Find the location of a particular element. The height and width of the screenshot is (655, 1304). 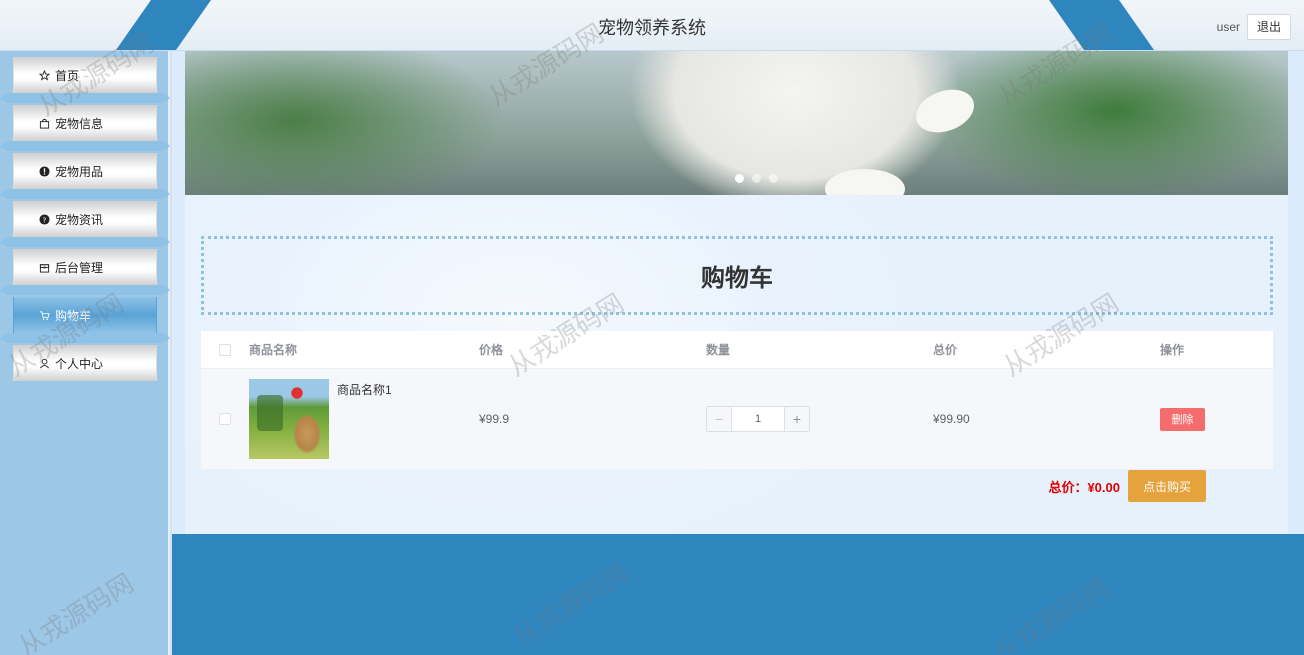

sidebar-item-pet-supplies: 宠物用品 is located at coordinates (85, 171).